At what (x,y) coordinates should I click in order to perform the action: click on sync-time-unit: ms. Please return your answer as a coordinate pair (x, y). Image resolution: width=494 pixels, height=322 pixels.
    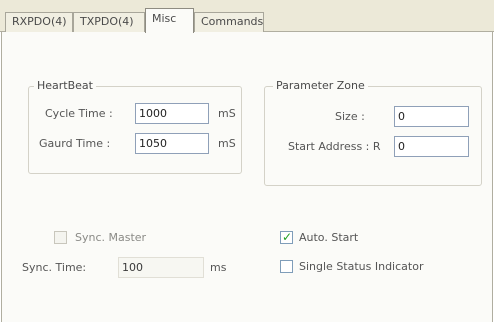
    Looking at the image, I should click on (218, 267).